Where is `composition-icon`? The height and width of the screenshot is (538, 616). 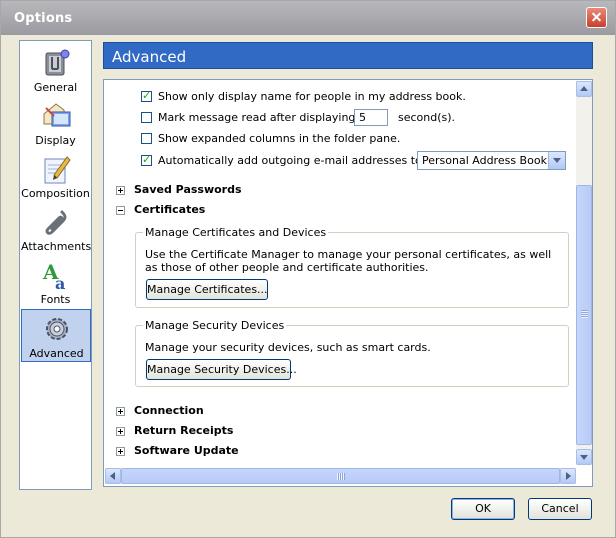
composition-icon is located at coordinates (57, 170).